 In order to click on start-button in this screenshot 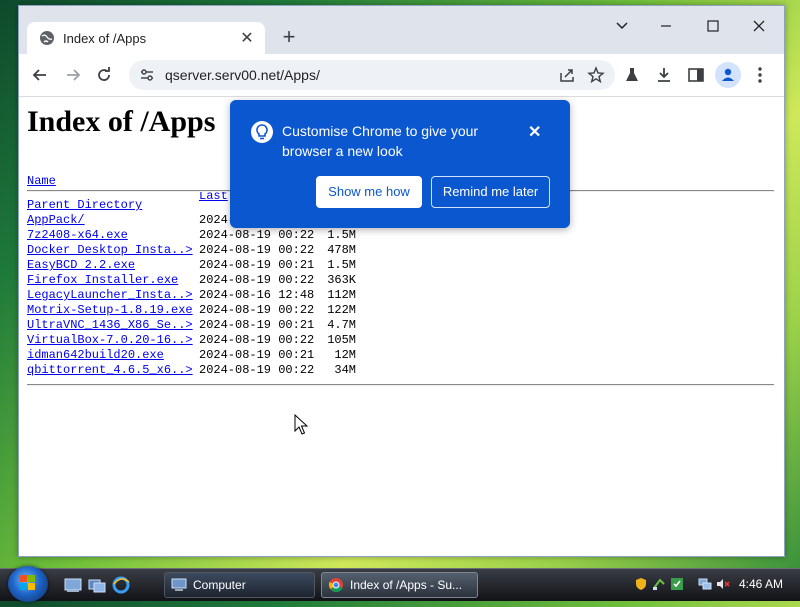, I will do `click(28, 584)`.